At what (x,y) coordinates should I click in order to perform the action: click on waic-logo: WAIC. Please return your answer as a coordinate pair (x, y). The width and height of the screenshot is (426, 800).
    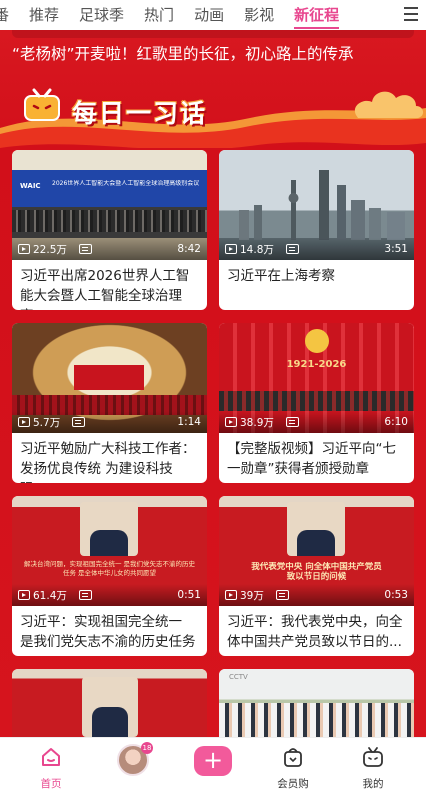
    Looking at the image, I should click on (30, 186).